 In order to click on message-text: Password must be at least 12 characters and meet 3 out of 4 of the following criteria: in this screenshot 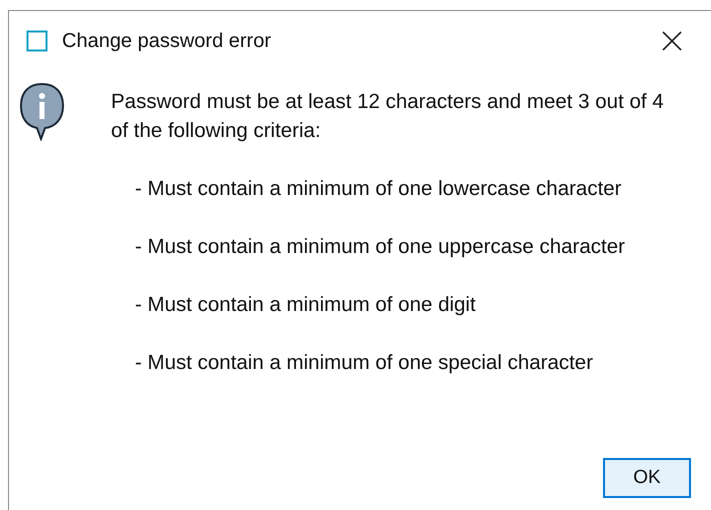, I will do `click(388, 116)`.